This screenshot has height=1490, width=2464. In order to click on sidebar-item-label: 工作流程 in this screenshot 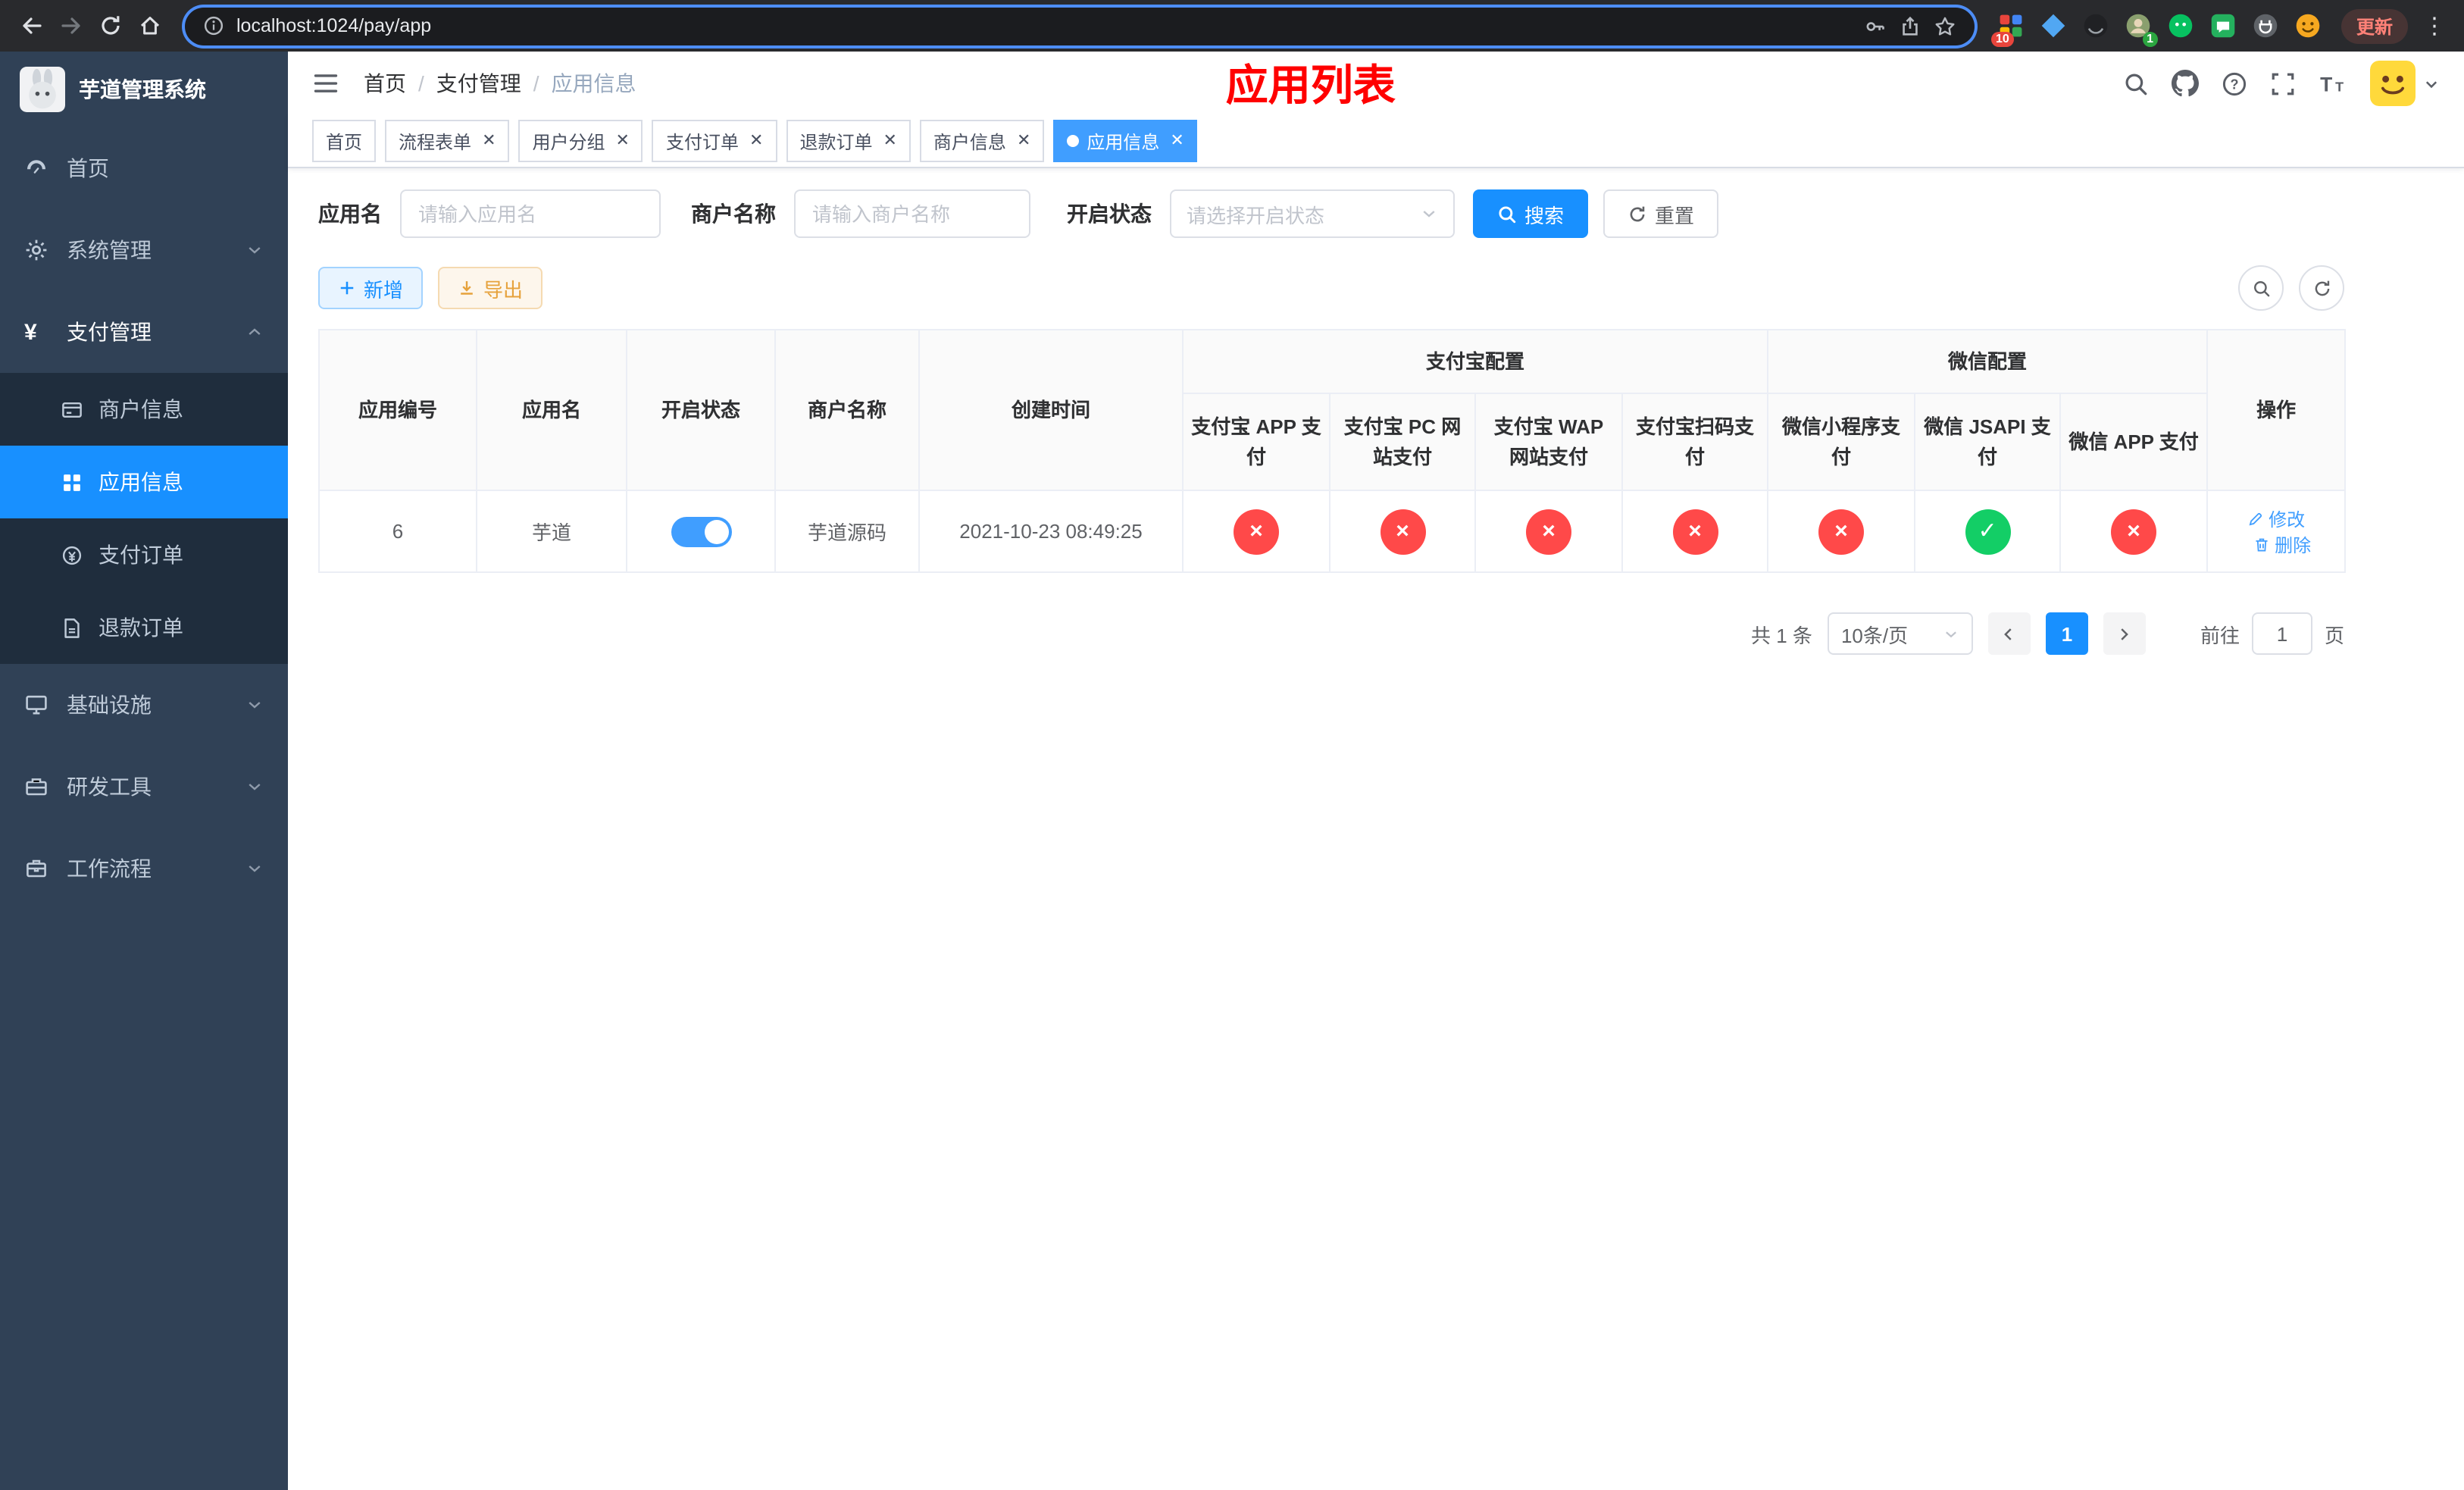, I will do `click(109, 868)`.